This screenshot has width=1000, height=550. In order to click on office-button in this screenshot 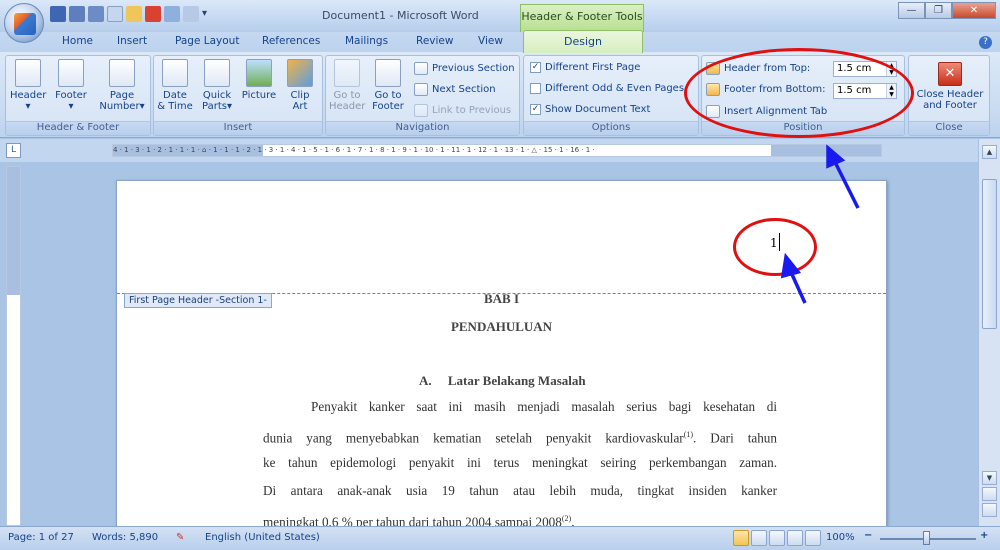, I will do `click(24, 23)`.